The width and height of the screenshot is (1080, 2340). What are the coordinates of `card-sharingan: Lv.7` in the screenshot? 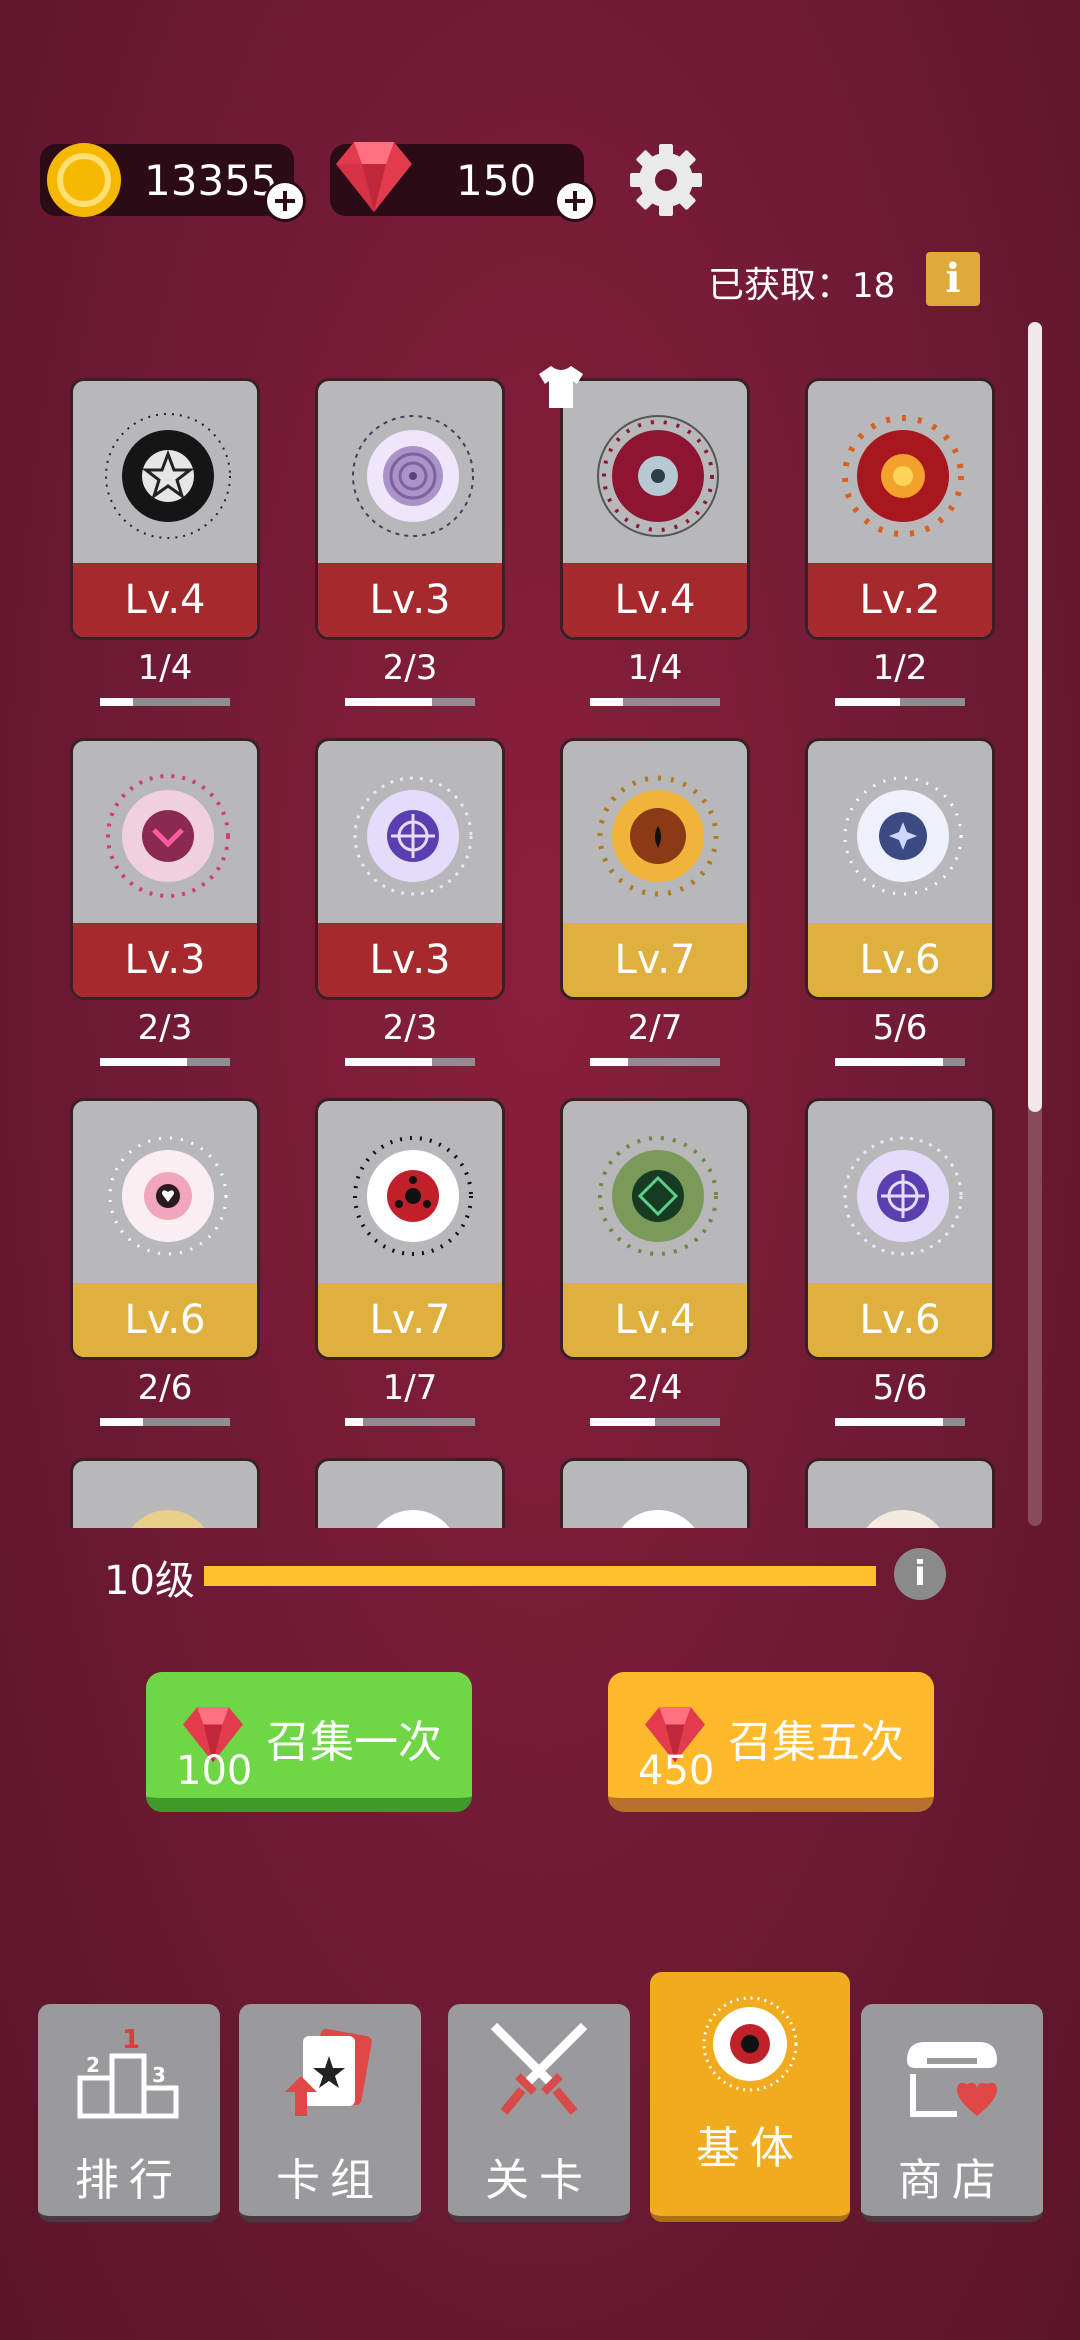 It's located at (410, 1229).